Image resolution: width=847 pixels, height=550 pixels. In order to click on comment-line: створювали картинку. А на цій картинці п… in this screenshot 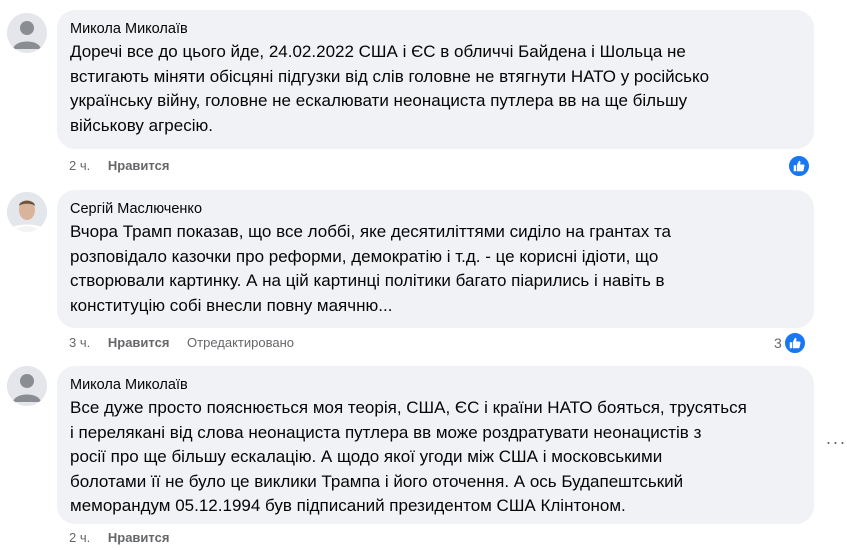, I will do `click(367, 280)`.